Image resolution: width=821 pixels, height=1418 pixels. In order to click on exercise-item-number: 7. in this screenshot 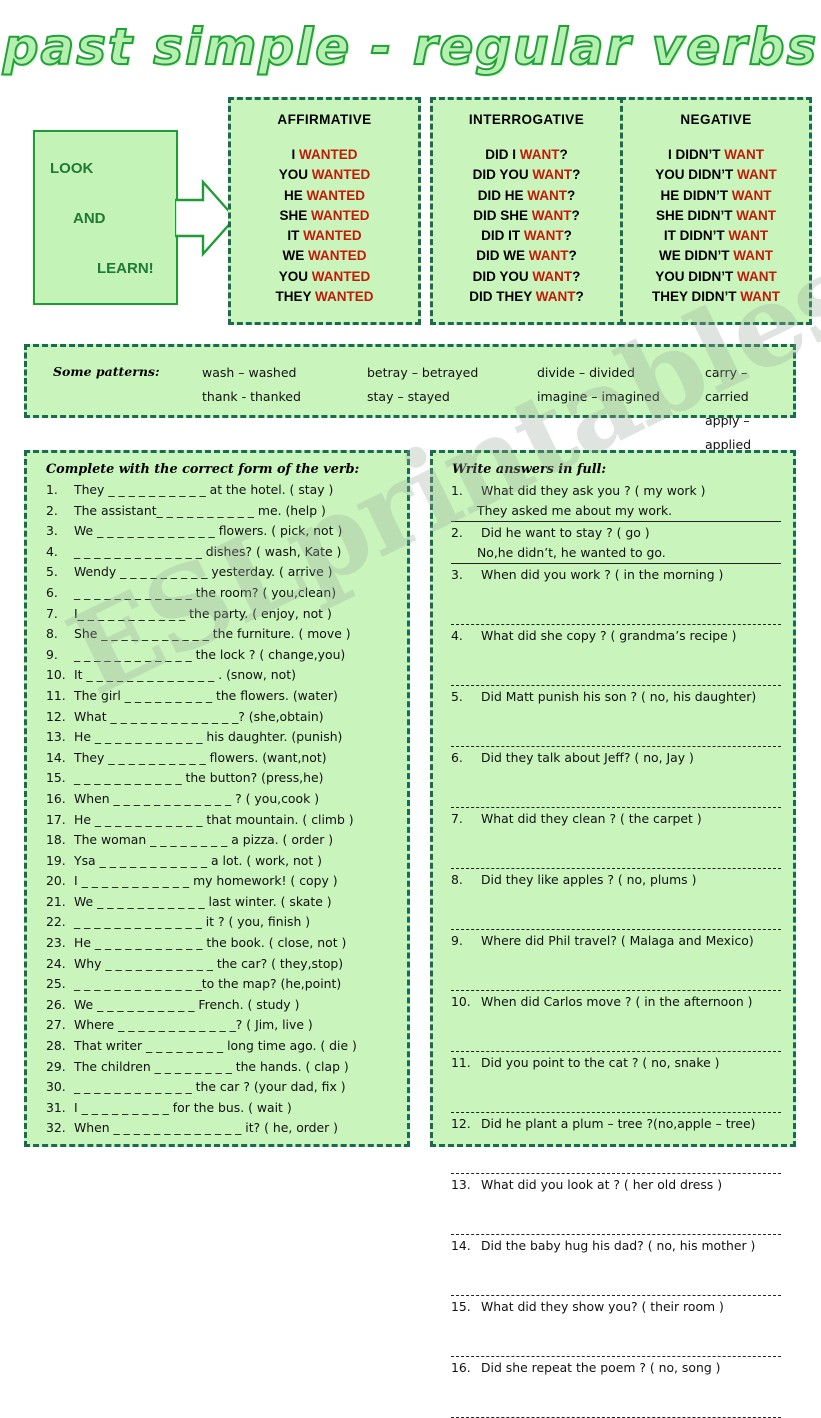, I will do `click(52, 613)`.